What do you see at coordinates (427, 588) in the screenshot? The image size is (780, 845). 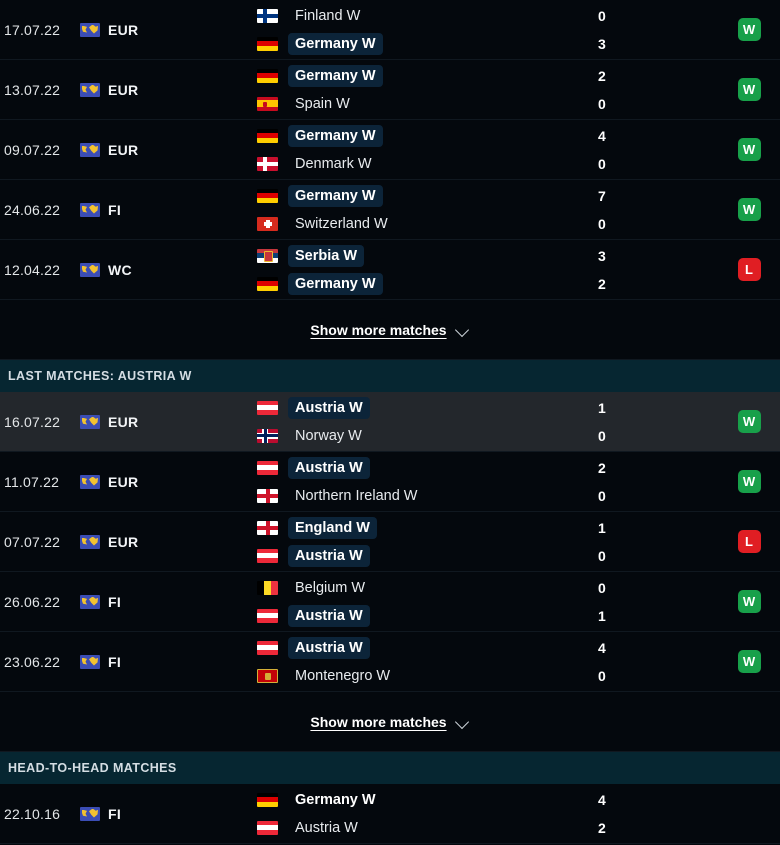 I see `team-line-home: Belgium W` at bounding box center [427, 588].